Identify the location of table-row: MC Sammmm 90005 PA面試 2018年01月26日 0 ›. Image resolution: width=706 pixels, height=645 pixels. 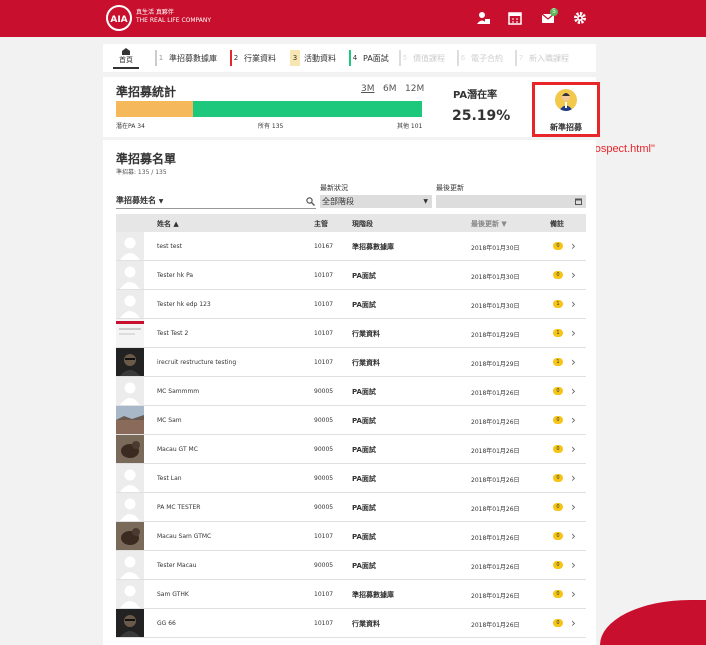
(351, 391).